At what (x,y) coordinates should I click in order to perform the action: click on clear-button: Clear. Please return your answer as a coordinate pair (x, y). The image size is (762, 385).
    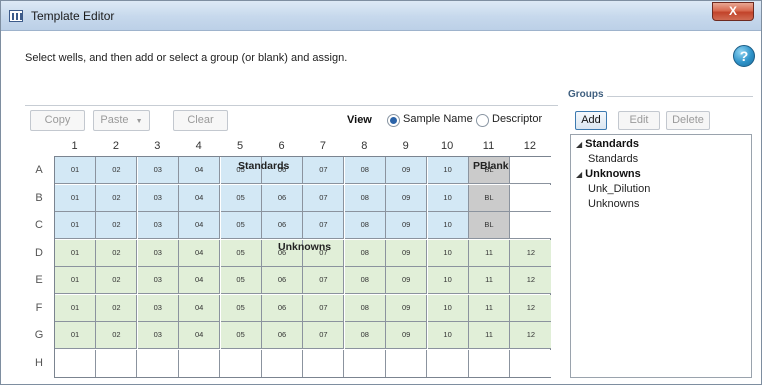
    Looking at the image, I should click on (200, 120).